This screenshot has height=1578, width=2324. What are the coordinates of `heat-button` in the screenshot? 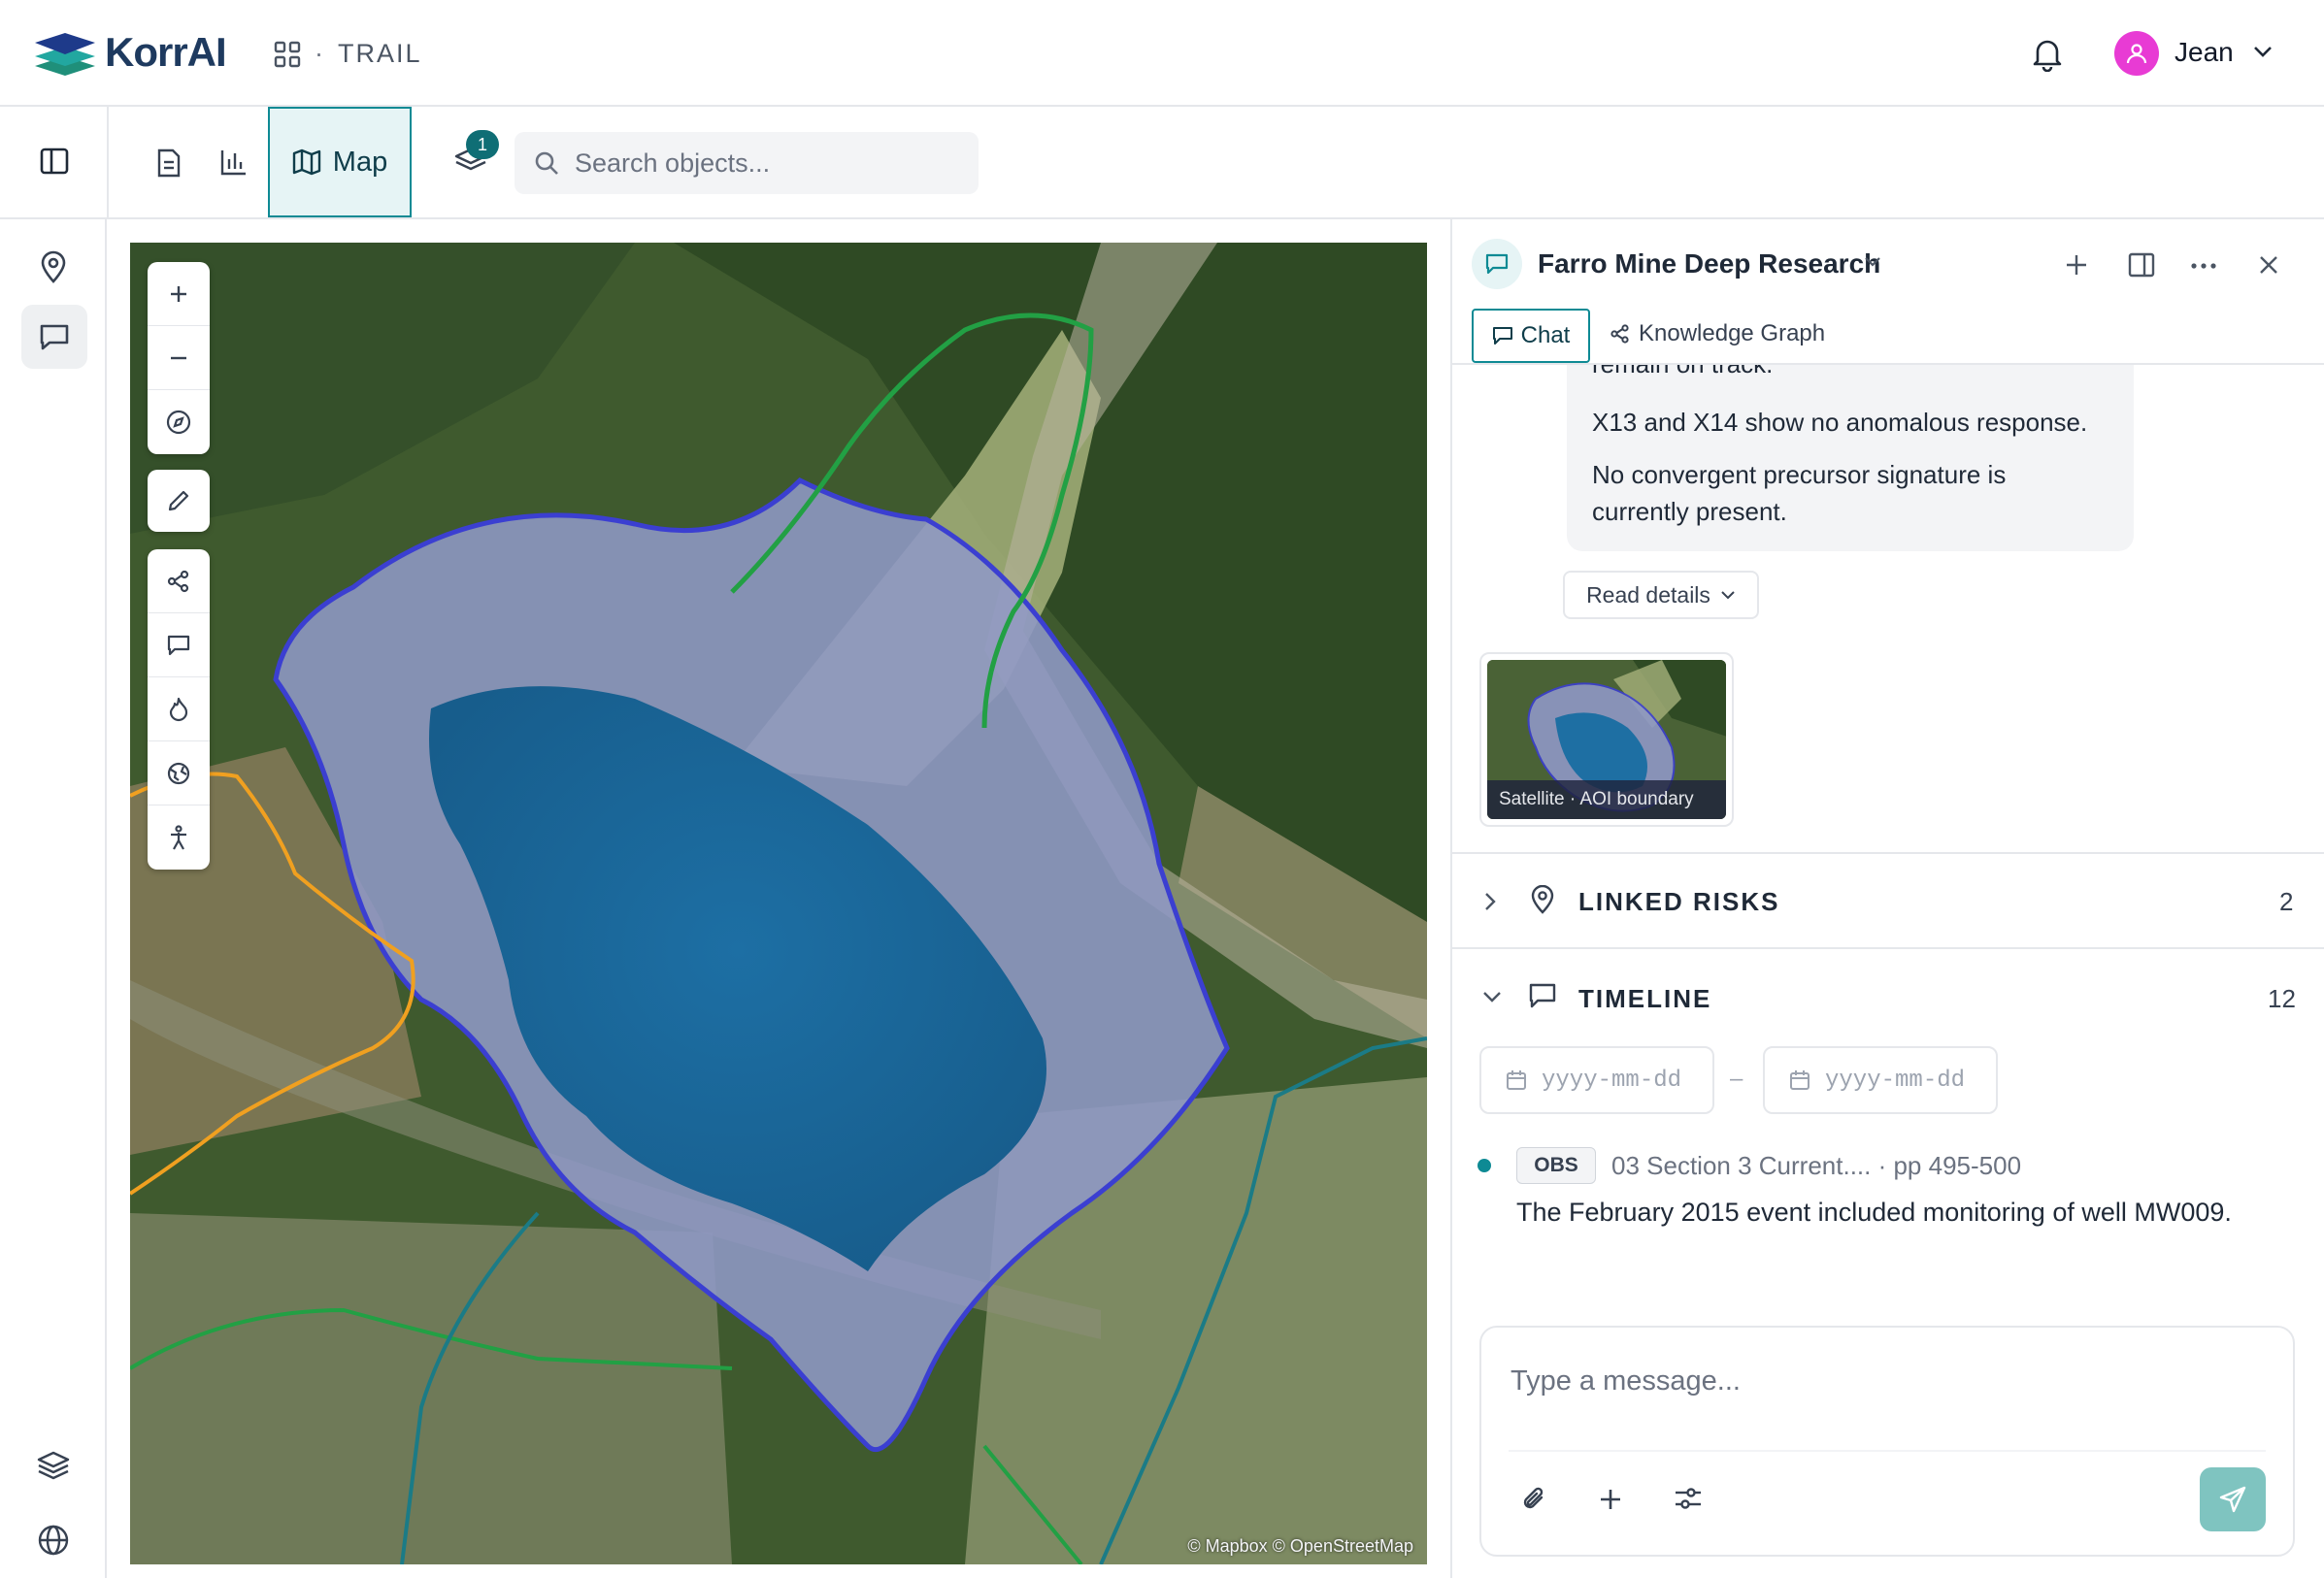 It's located at (179, 709).